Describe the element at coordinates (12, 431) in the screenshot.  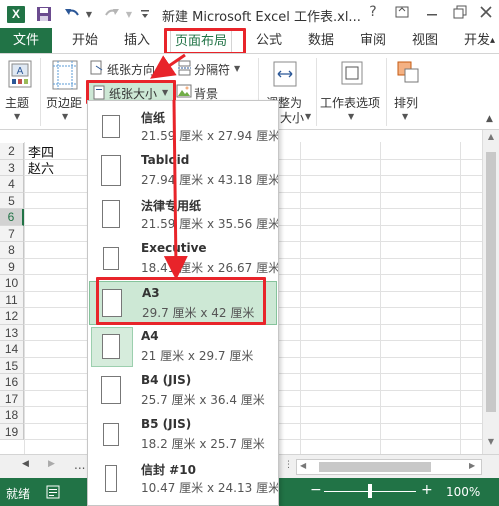
I see `row-header: 19` at that location.